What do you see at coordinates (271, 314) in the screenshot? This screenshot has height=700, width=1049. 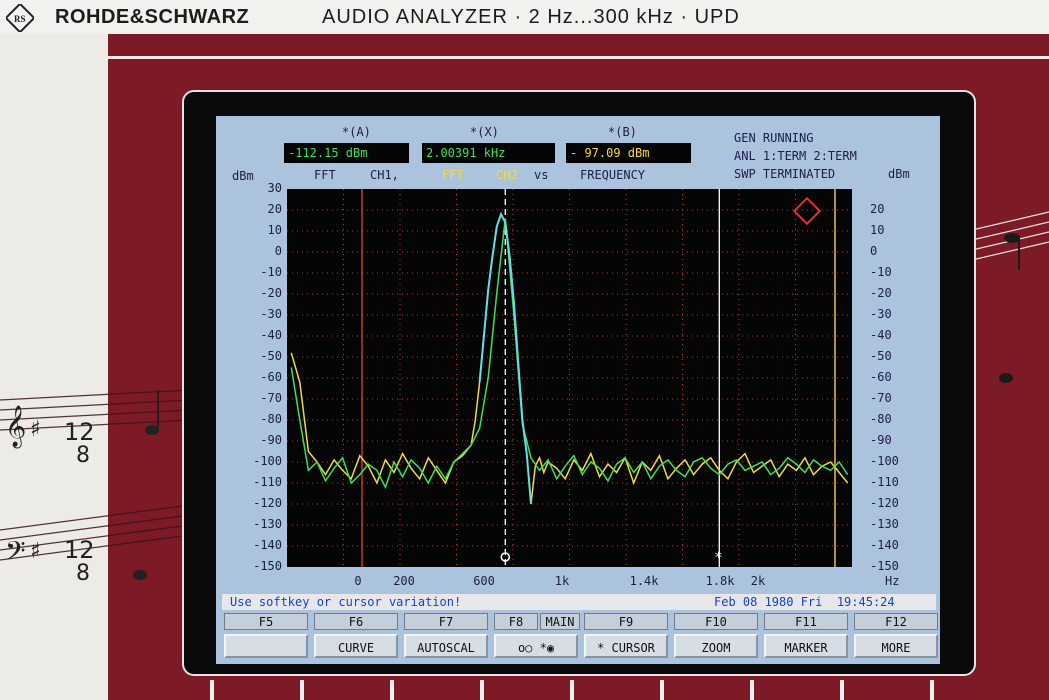 I see `y-tick-left: -30` at bounding box center [271, 314].